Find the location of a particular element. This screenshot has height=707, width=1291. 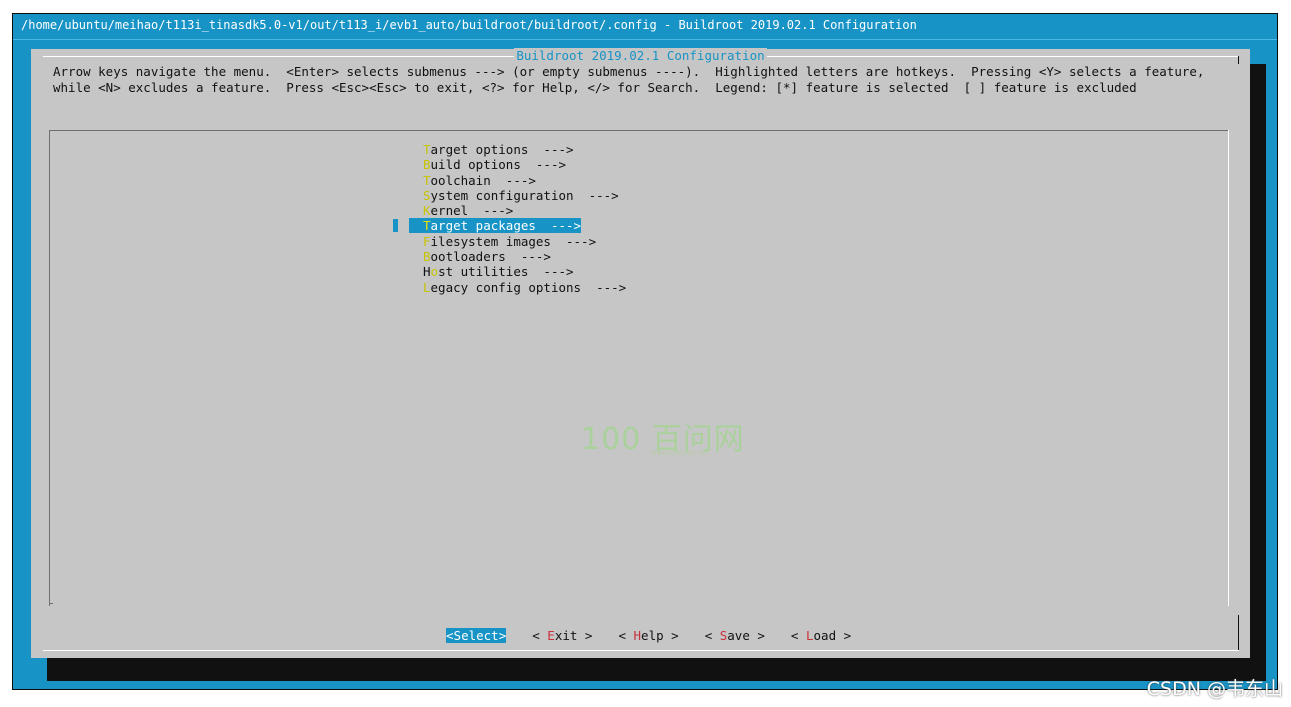

cursor-block is located at coordinates (395, 226).